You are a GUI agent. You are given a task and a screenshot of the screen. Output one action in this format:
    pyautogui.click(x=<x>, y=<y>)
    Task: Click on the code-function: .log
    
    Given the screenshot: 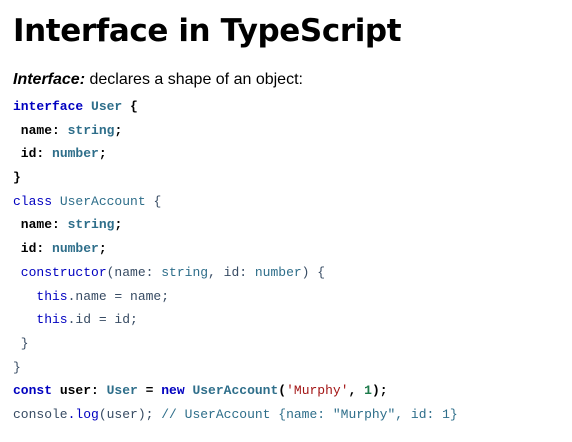 What is the action you would take?
    pyautogui.click(x=83, y=414)
    